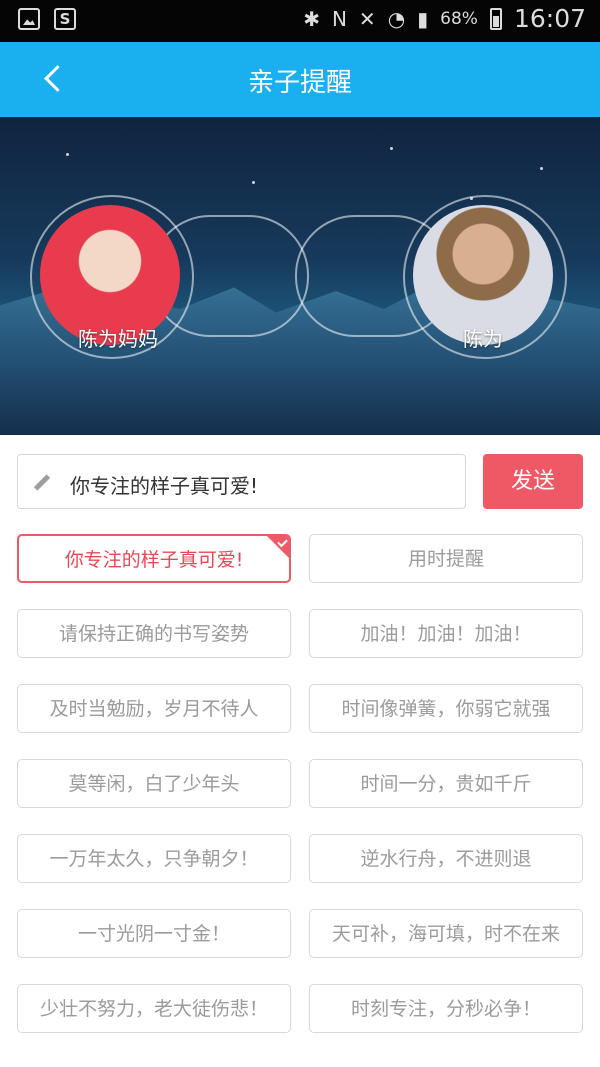  Describe the element at coordinates (65, 19) in the screenshot. I see `s-notification-icon: S` at that location.